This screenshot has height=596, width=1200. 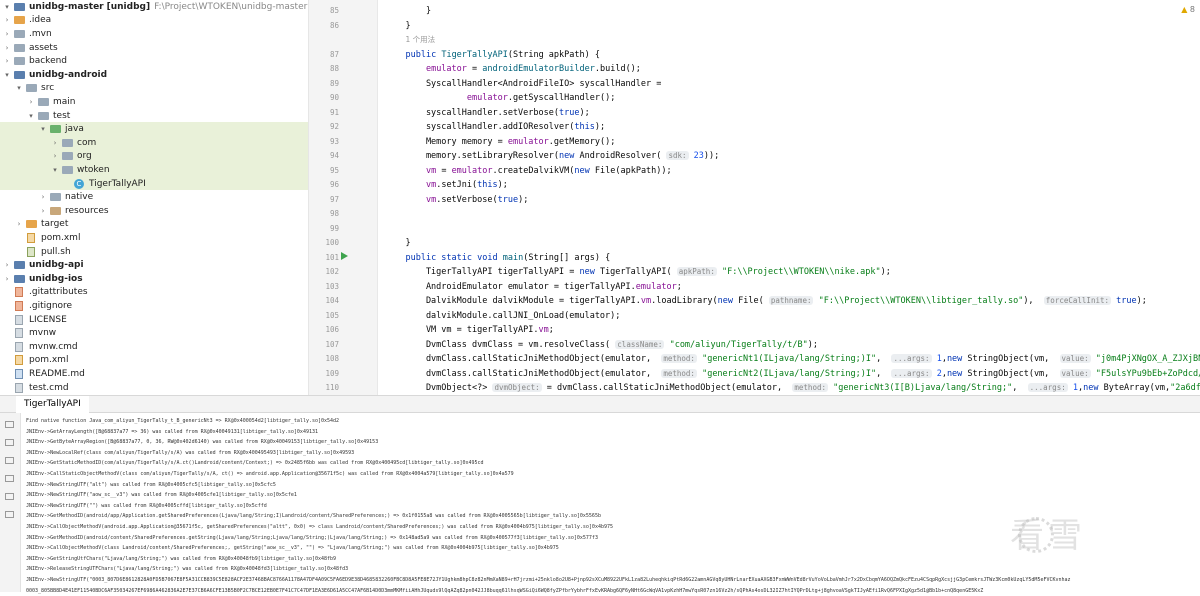 What do you see at coordinates (154, 170) in the screenshot?
I see `tree-item: ▾wtoken` at bounding box center [154, 170].